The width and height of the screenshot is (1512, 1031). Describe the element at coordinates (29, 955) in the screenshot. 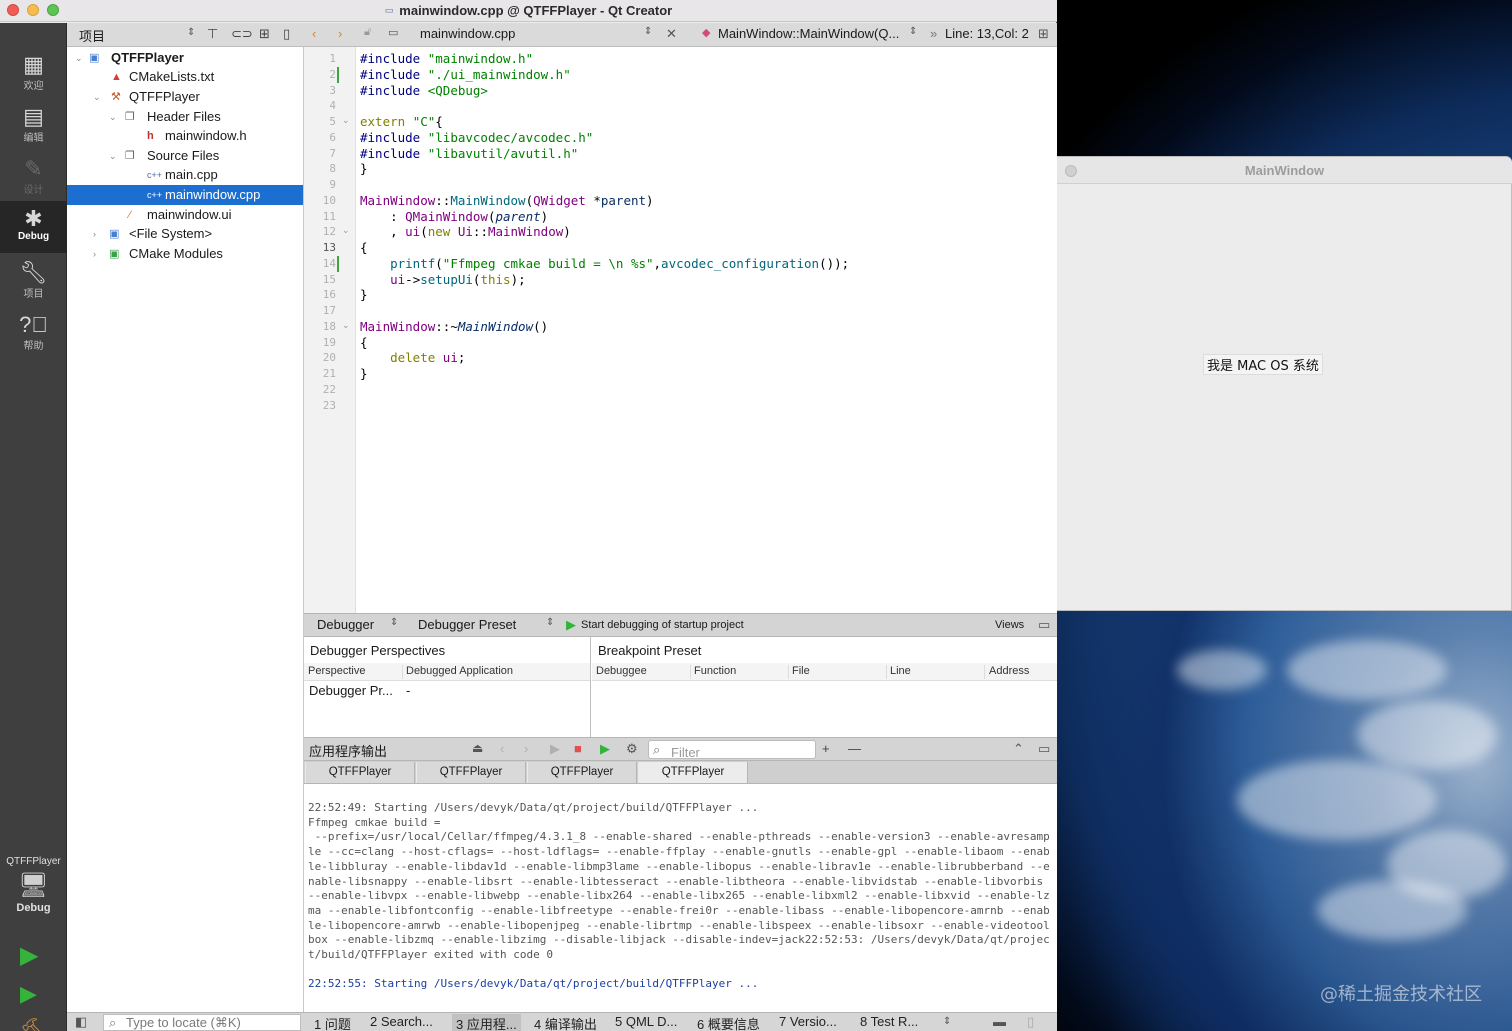

I see `run-button: ▶` at that location.